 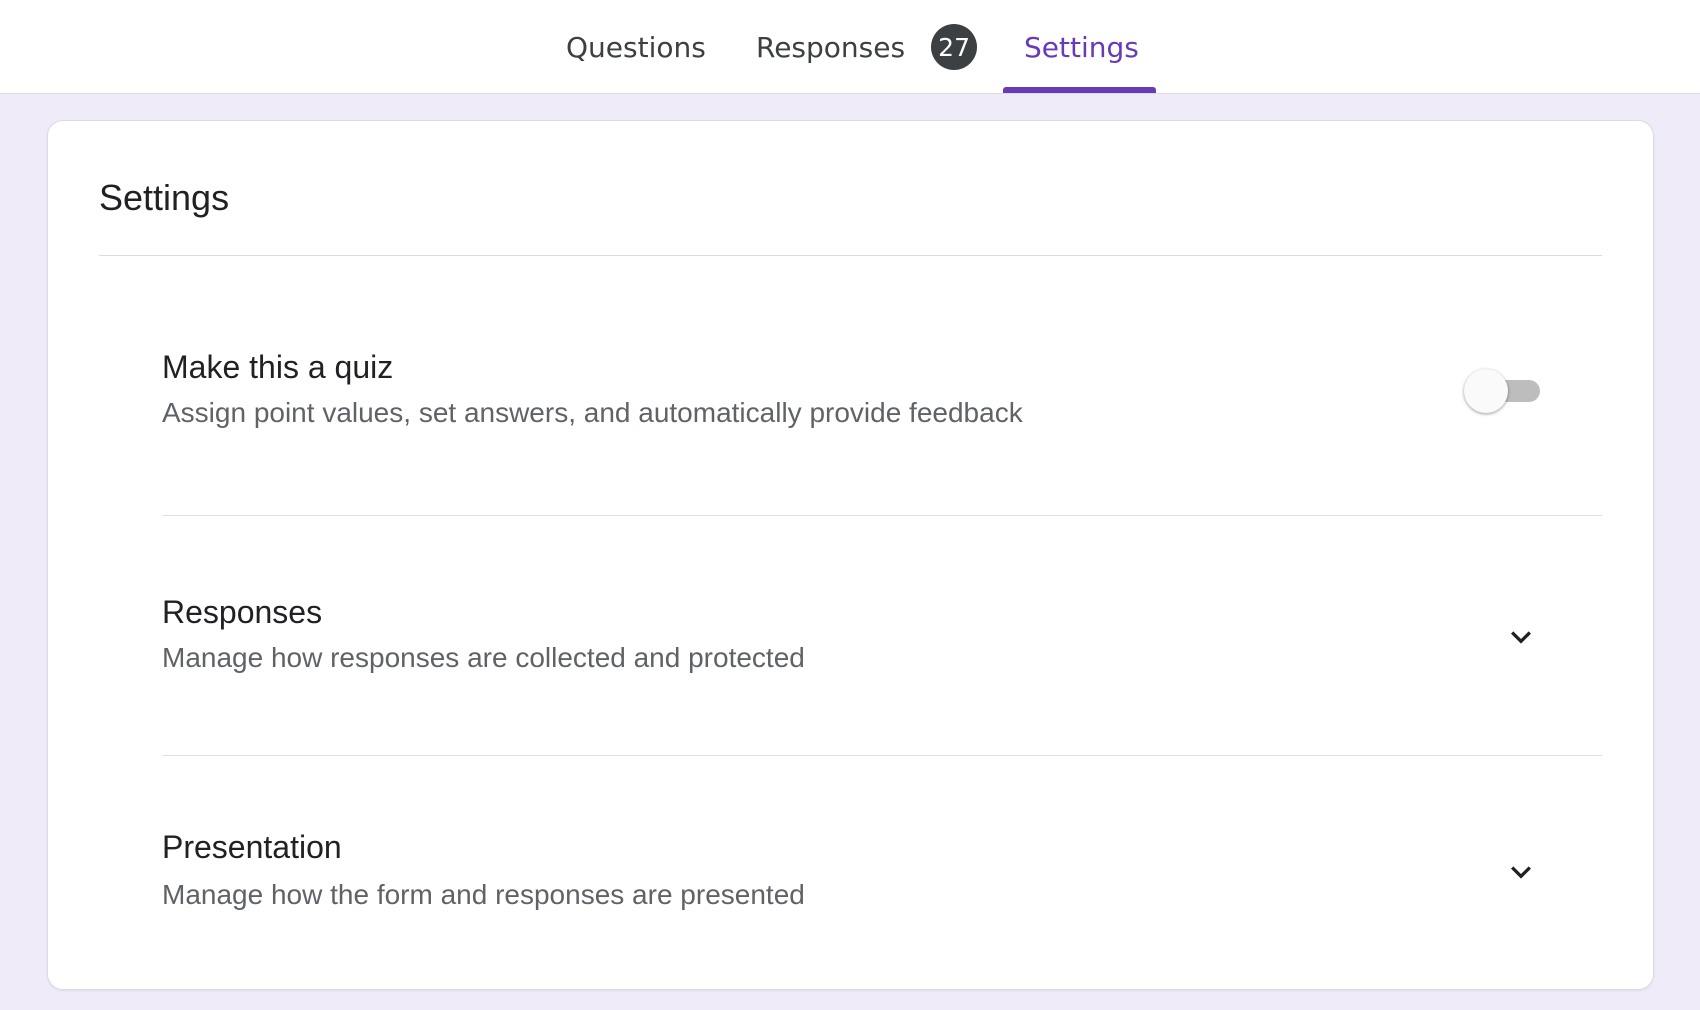 What do you see at coordinates (278, 367) in the screenshot?
I see `quiz-setting-title: Make this a quiz` at bounding box center [278, 367].